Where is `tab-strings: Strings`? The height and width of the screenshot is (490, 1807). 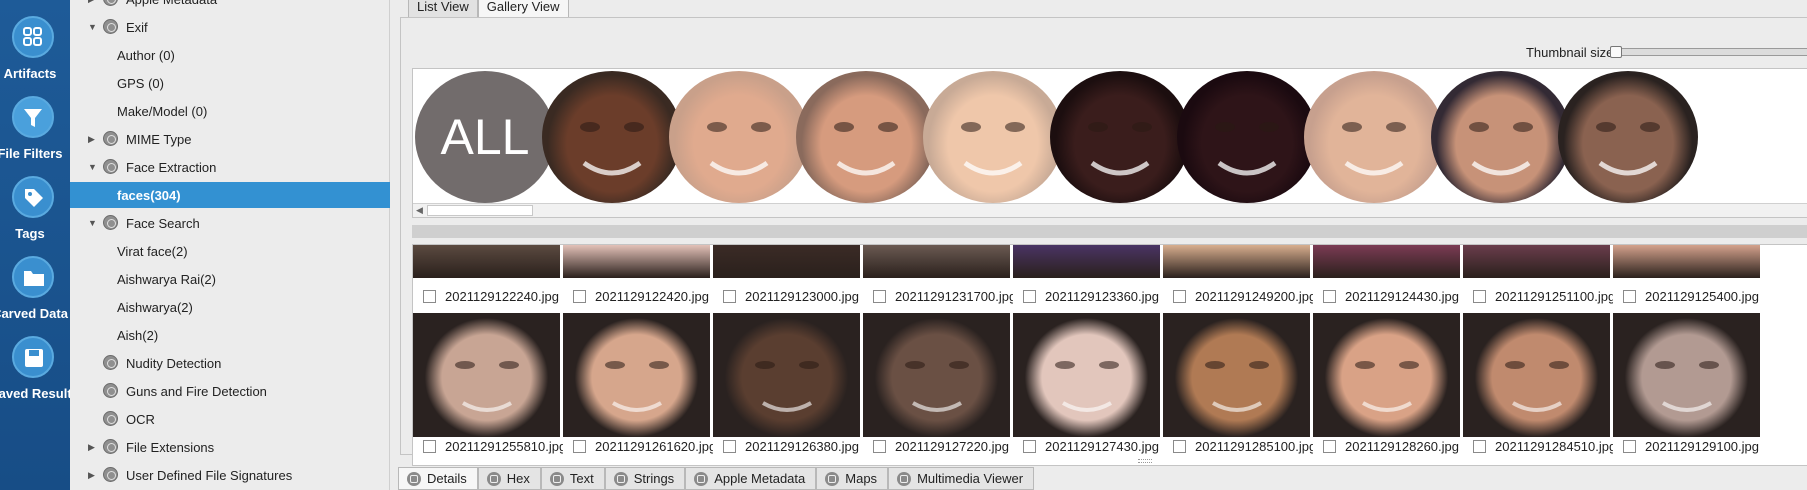 tab-strings: Strings is located at coordinates (645, 478).